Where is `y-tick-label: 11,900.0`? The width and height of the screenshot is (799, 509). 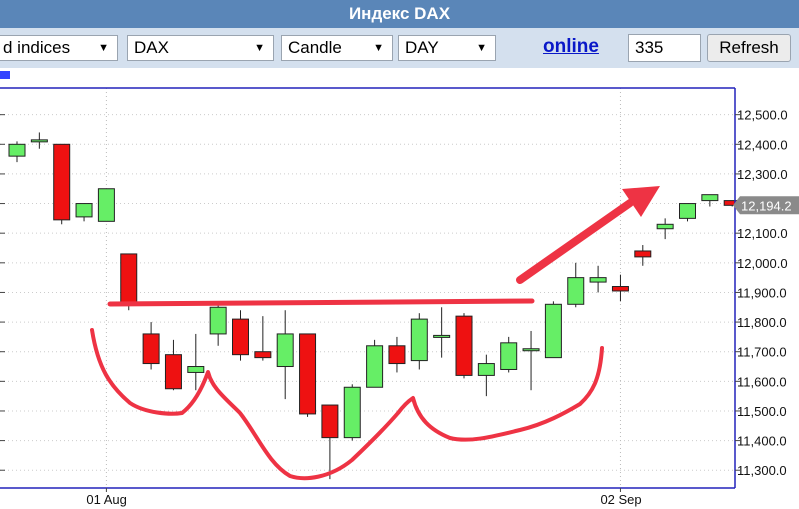 y-tick-label: 11,900.0 is located at coordinates (762, 292).